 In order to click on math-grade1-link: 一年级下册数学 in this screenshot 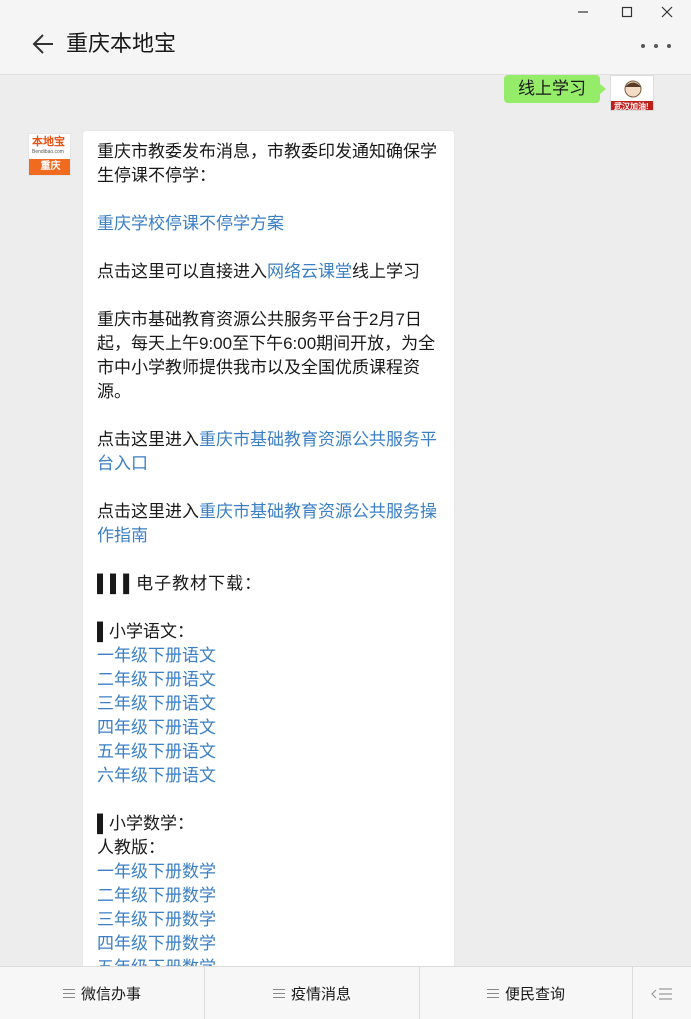, I will do `click(156, 871)`.